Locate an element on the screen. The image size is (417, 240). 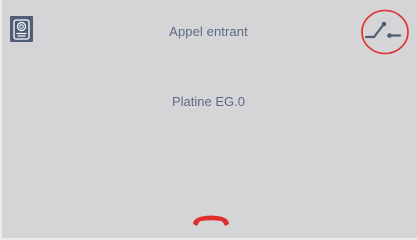
hang-up-button is located at coordinates (211, 218).